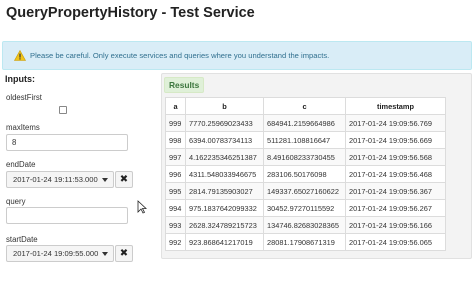 The width and height of the screenshot is (474, 282). I want to click on cell-c: 30452.97270115592, so click(304, 208).